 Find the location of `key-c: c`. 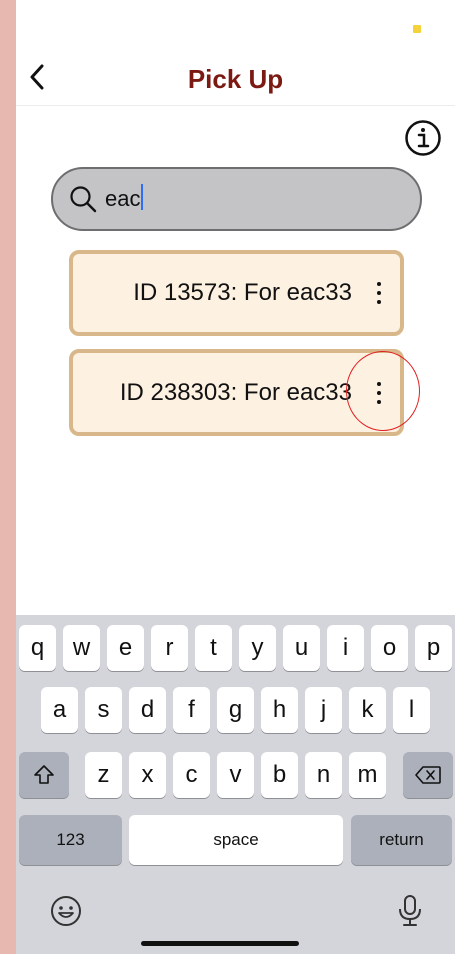

key-c: c is located at coordinates (191, 775).